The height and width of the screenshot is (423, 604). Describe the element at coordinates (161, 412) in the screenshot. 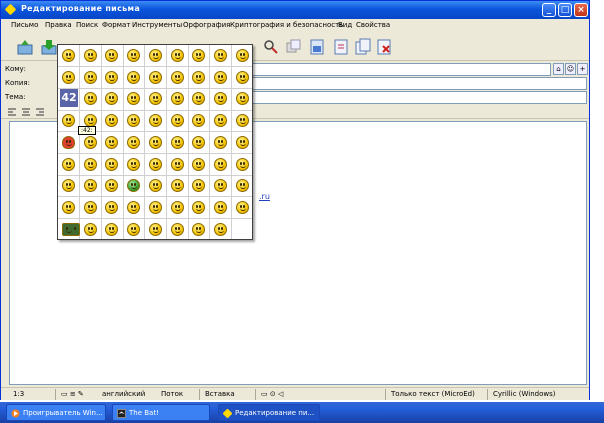

I see `taskbar-the-bat: The Bat!` at that location.